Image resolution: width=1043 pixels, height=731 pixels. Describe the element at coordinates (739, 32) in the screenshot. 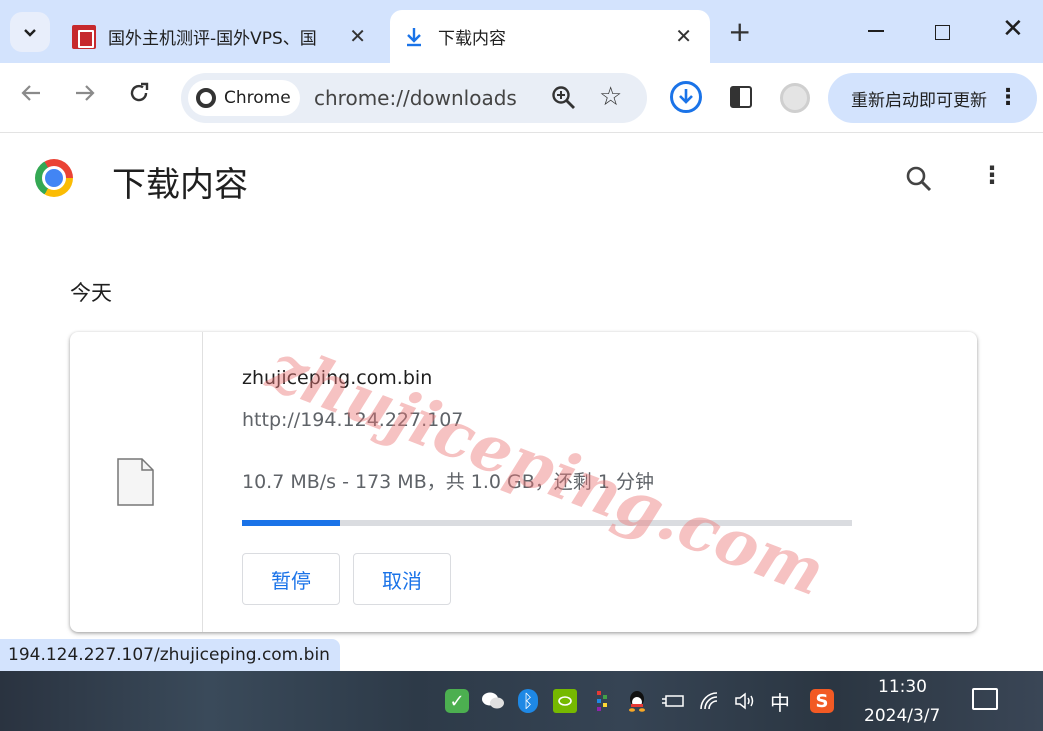

I see `new-tab-plus-icon: +` at that location.